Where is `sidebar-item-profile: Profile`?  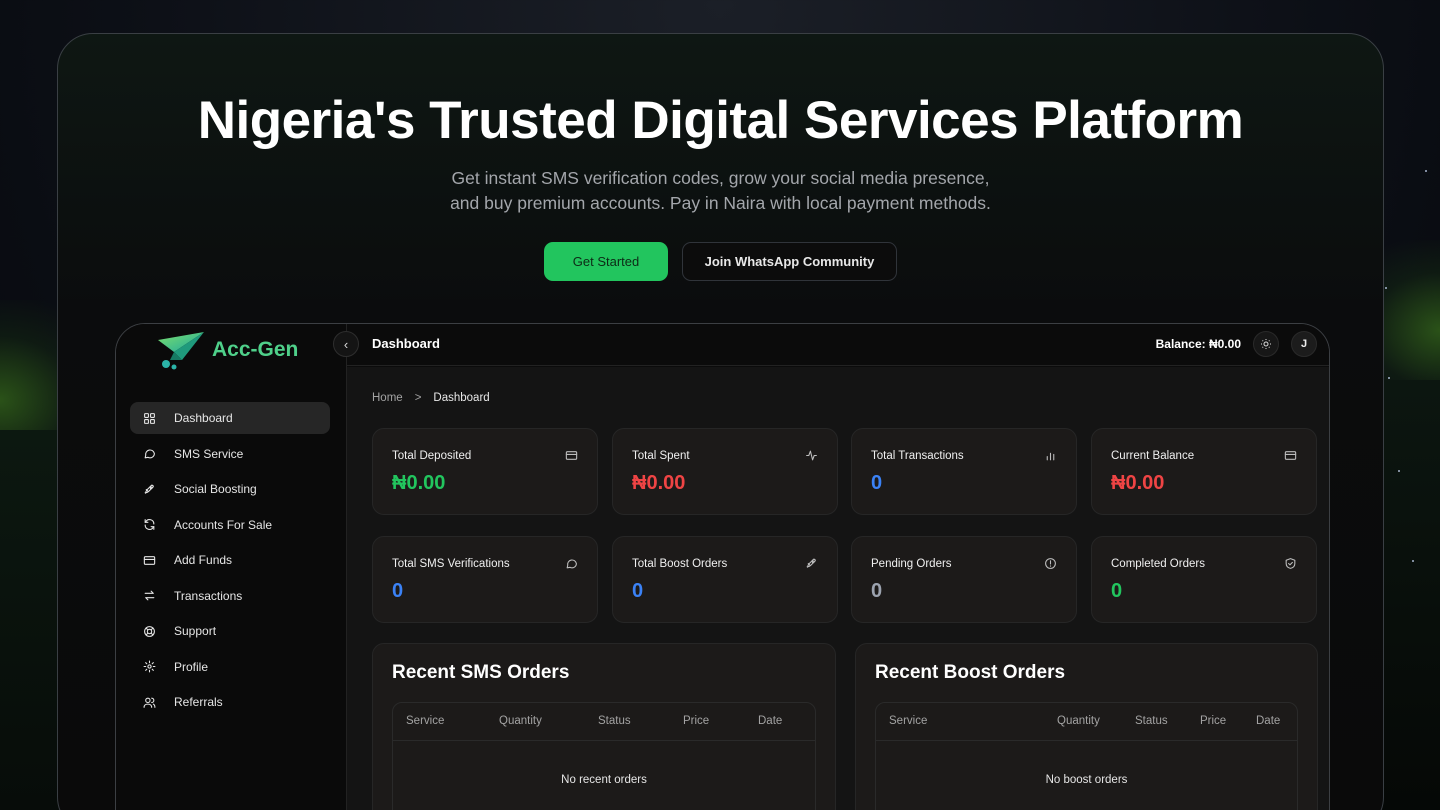
sidebar-item-profile: Profile is located at coordinates (230, 667).